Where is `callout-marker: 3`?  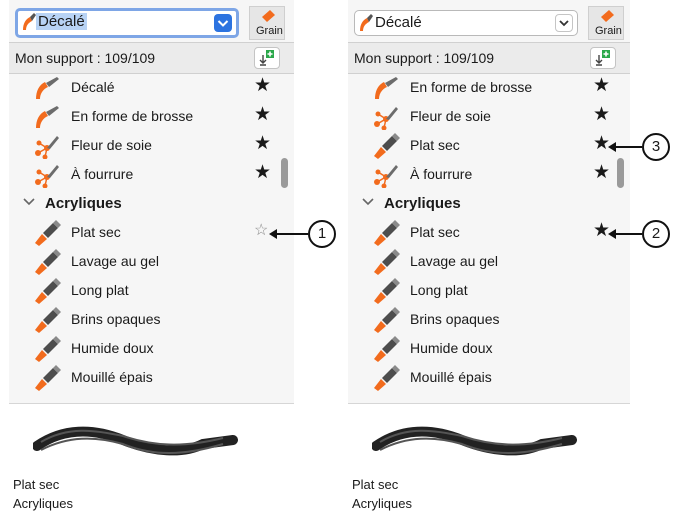 callout-marker: 3 is located at coordinates (656, 147).